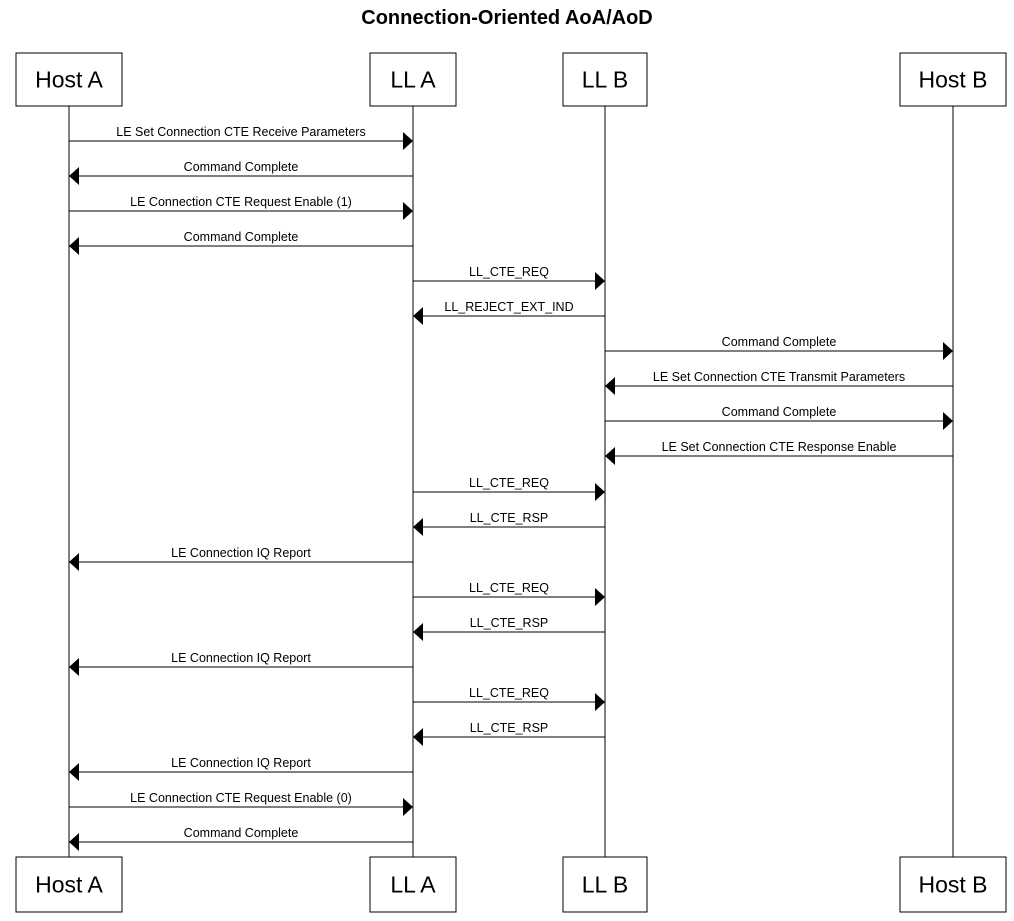 The width and height of the screenshot is (1014, 921). I want to click on message-label: LE Connection CTE Request Enable (0), so click(241, 798).